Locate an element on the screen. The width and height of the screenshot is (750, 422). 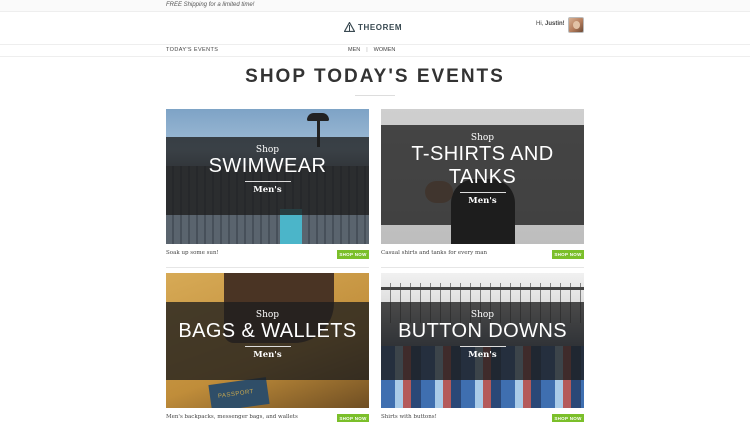
title-divider is located at coordinates (375, 95).